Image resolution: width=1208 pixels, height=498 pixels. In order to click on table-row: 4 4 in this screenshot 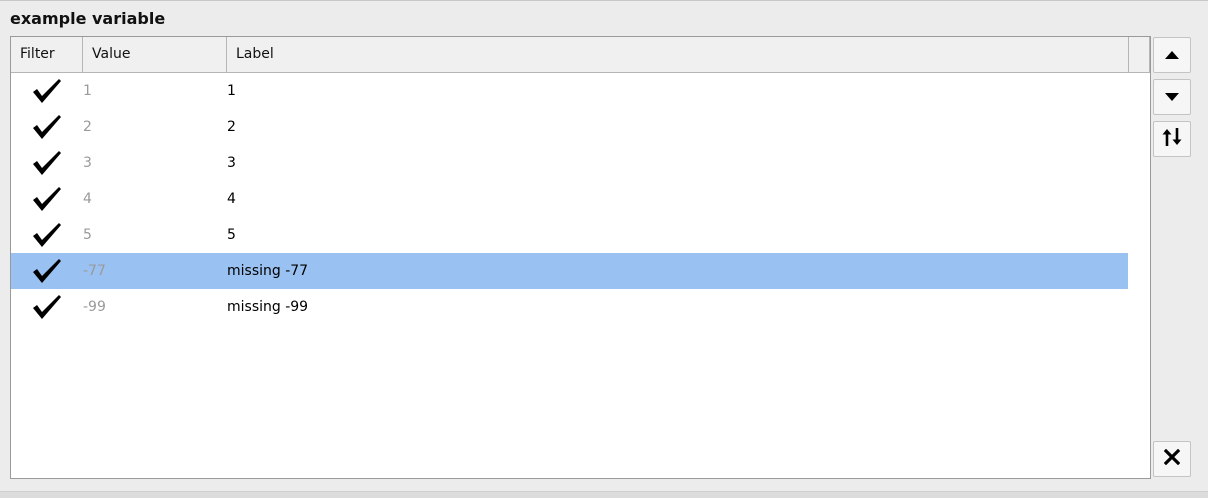, I will do `click(569, 199)`.